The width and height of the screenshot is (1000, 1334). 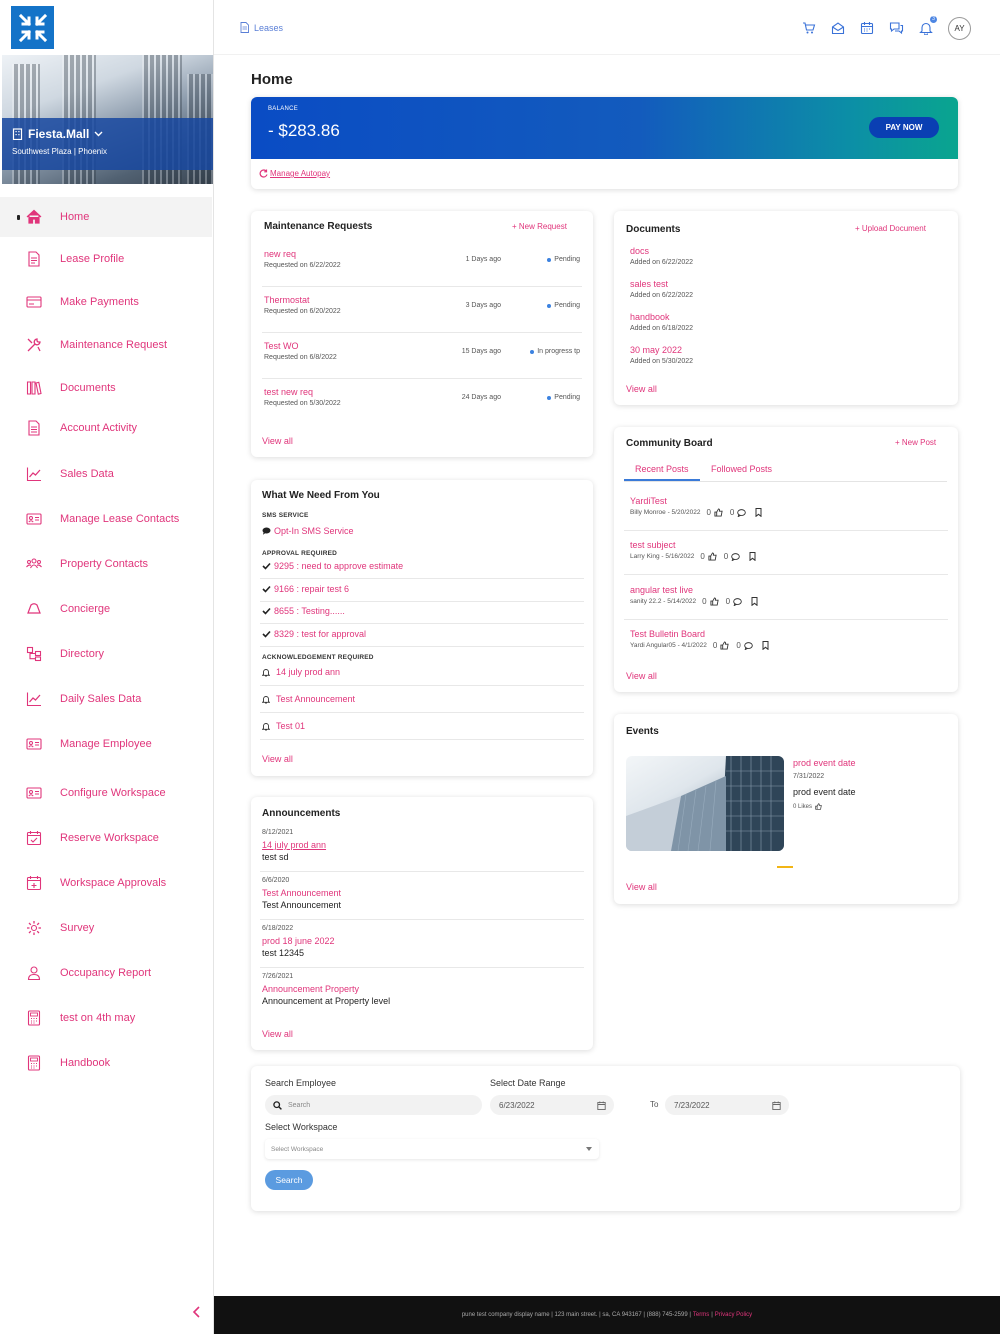 What do you see at coordinates (539, 226) in the screenshot?
I see `new-request-link: + New Request` at bounding box center [539, 226].